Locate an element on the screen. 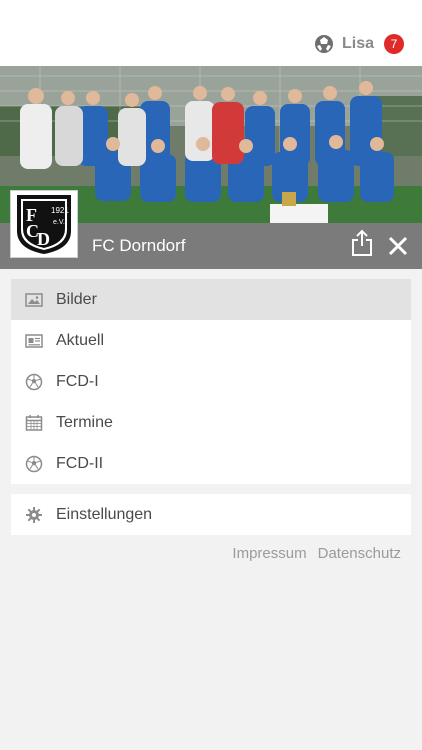 The width and height of the screenshot is (422, 750). notification-badge: 7 is located at coordinates (394, 44).